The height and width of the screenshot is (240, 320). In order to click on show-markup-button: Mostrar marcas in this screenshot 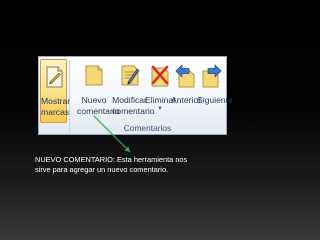, I will do `click(55, 91)`.